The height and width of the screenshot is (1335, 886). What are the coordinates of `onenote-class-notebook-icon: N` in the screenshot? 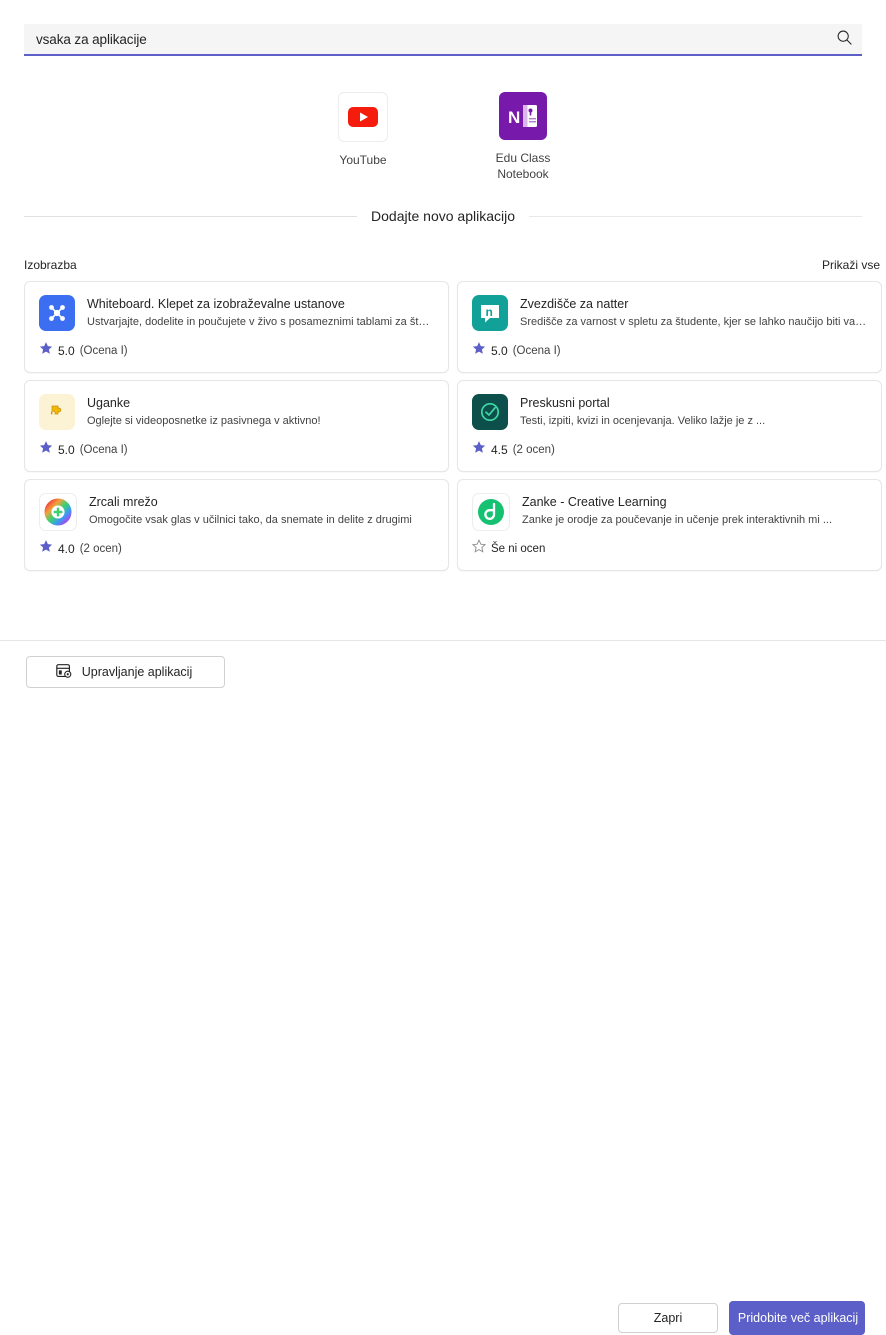 It's located at (523, 116).